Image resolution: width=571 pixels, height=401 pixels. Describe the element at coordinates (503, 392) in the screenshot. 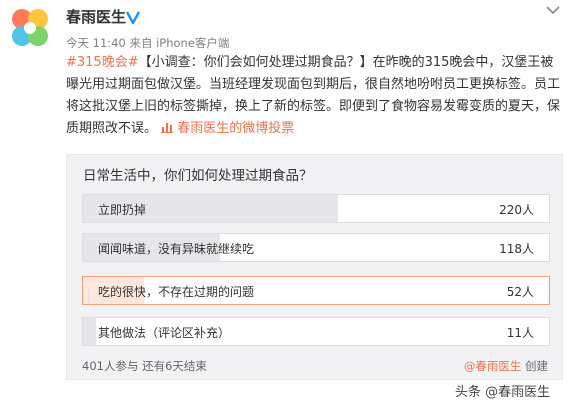

I see `toutiao-watermark: 头条 @春雨医生` at that location.